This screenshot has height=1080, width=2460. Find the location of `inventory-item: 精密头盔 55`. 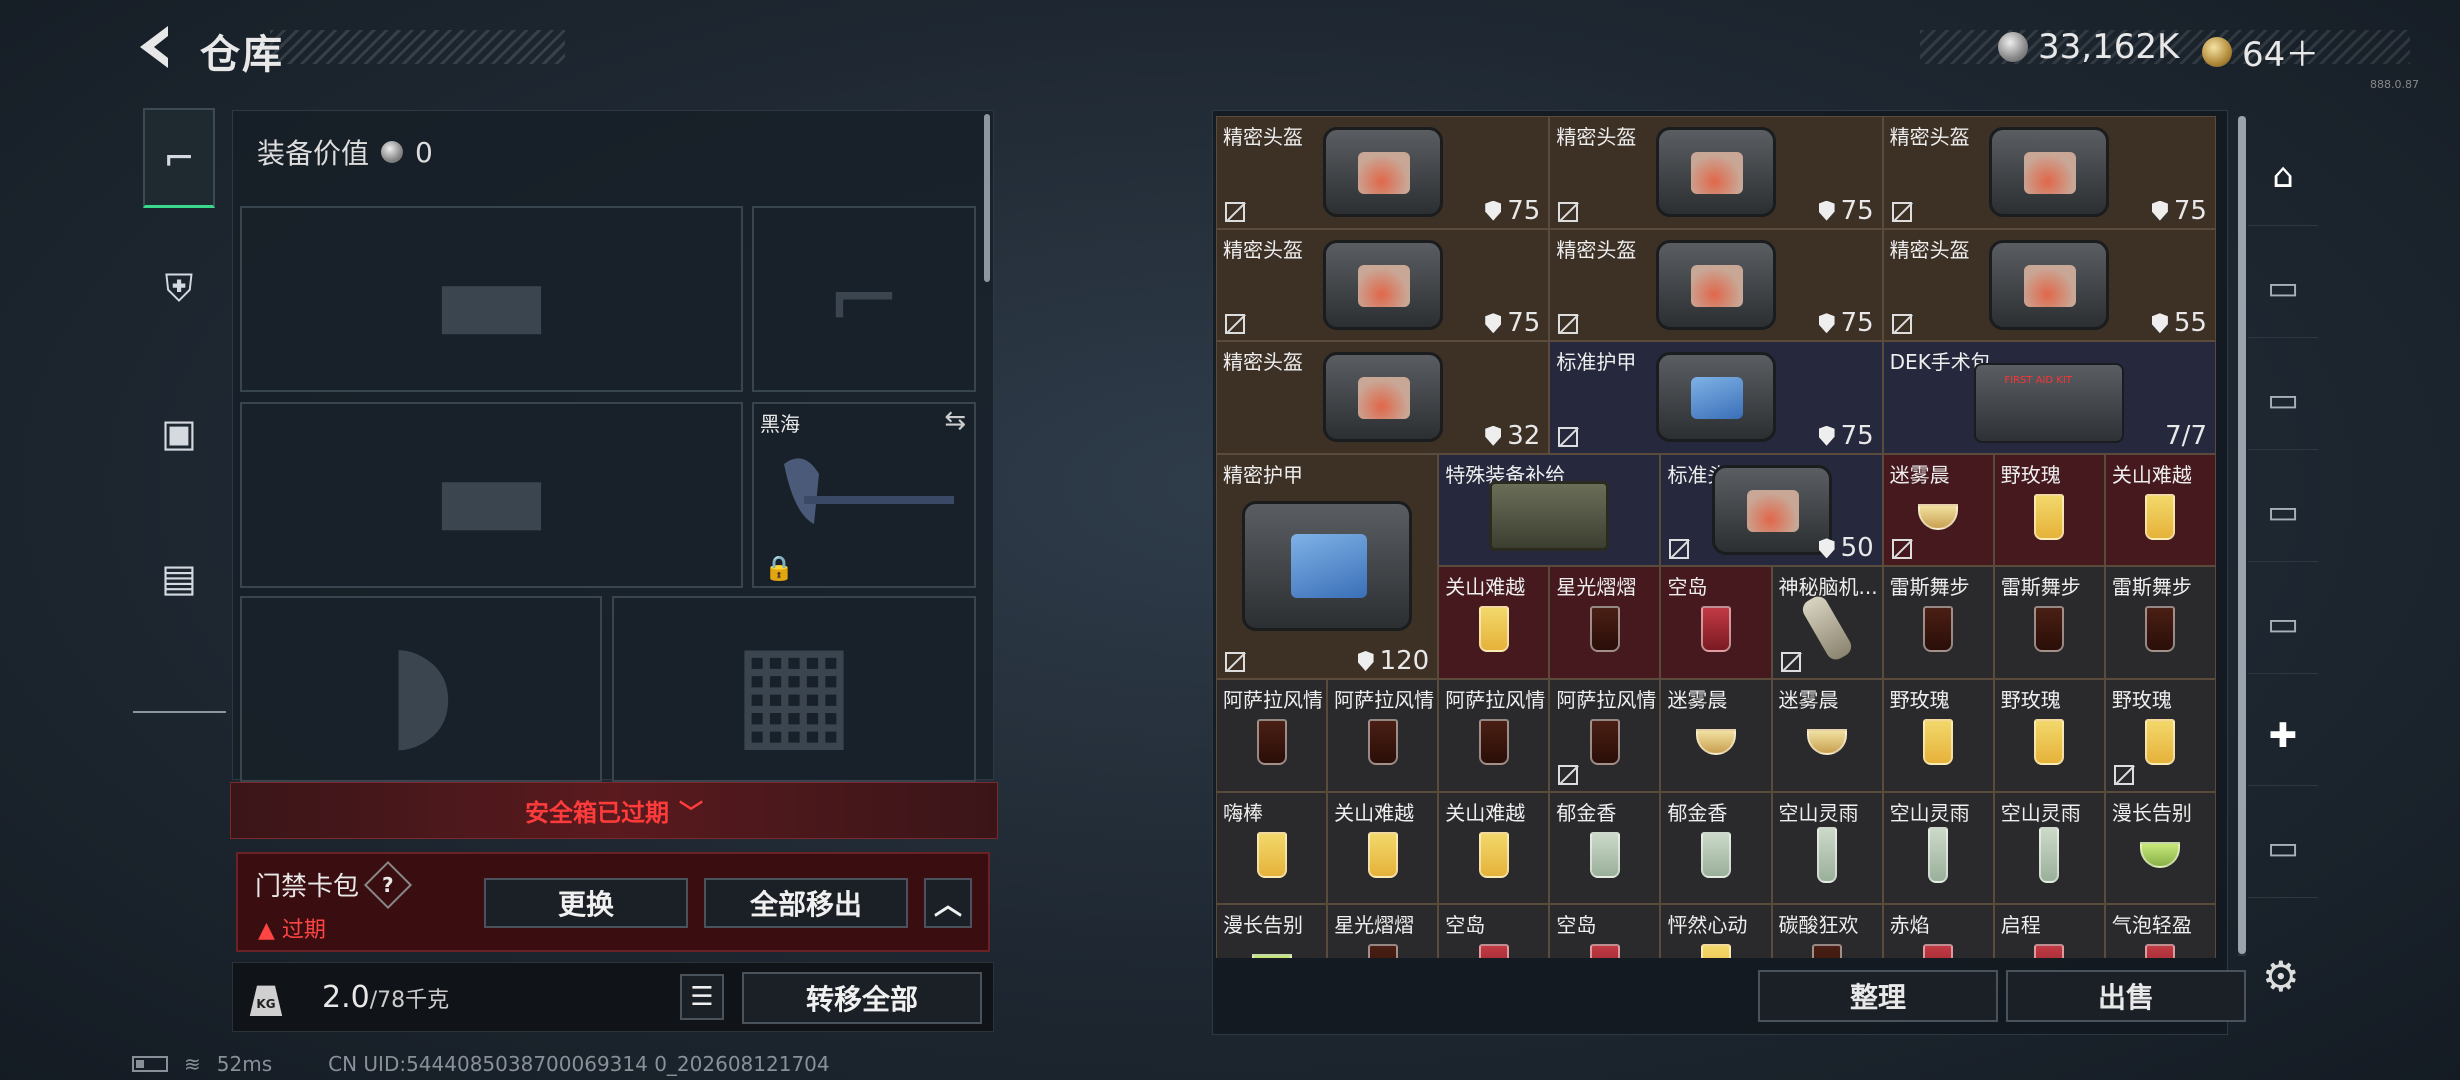

inventory-item: 精密头盔 55 is located at coordinates (2049, 285).